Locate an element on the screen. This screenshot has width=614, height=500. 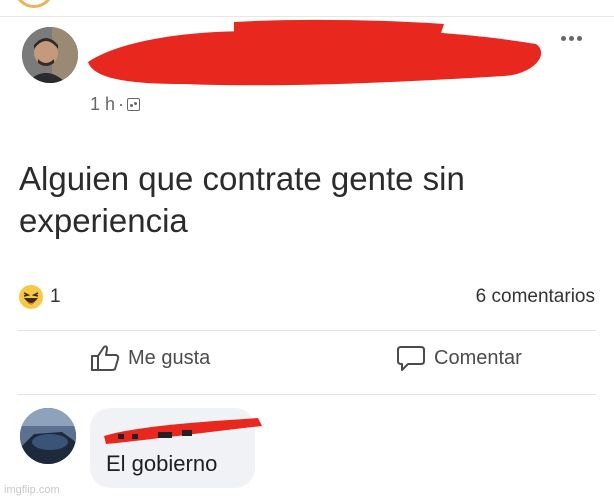
comment-button: Comentar is located at coordinates (459, 358).